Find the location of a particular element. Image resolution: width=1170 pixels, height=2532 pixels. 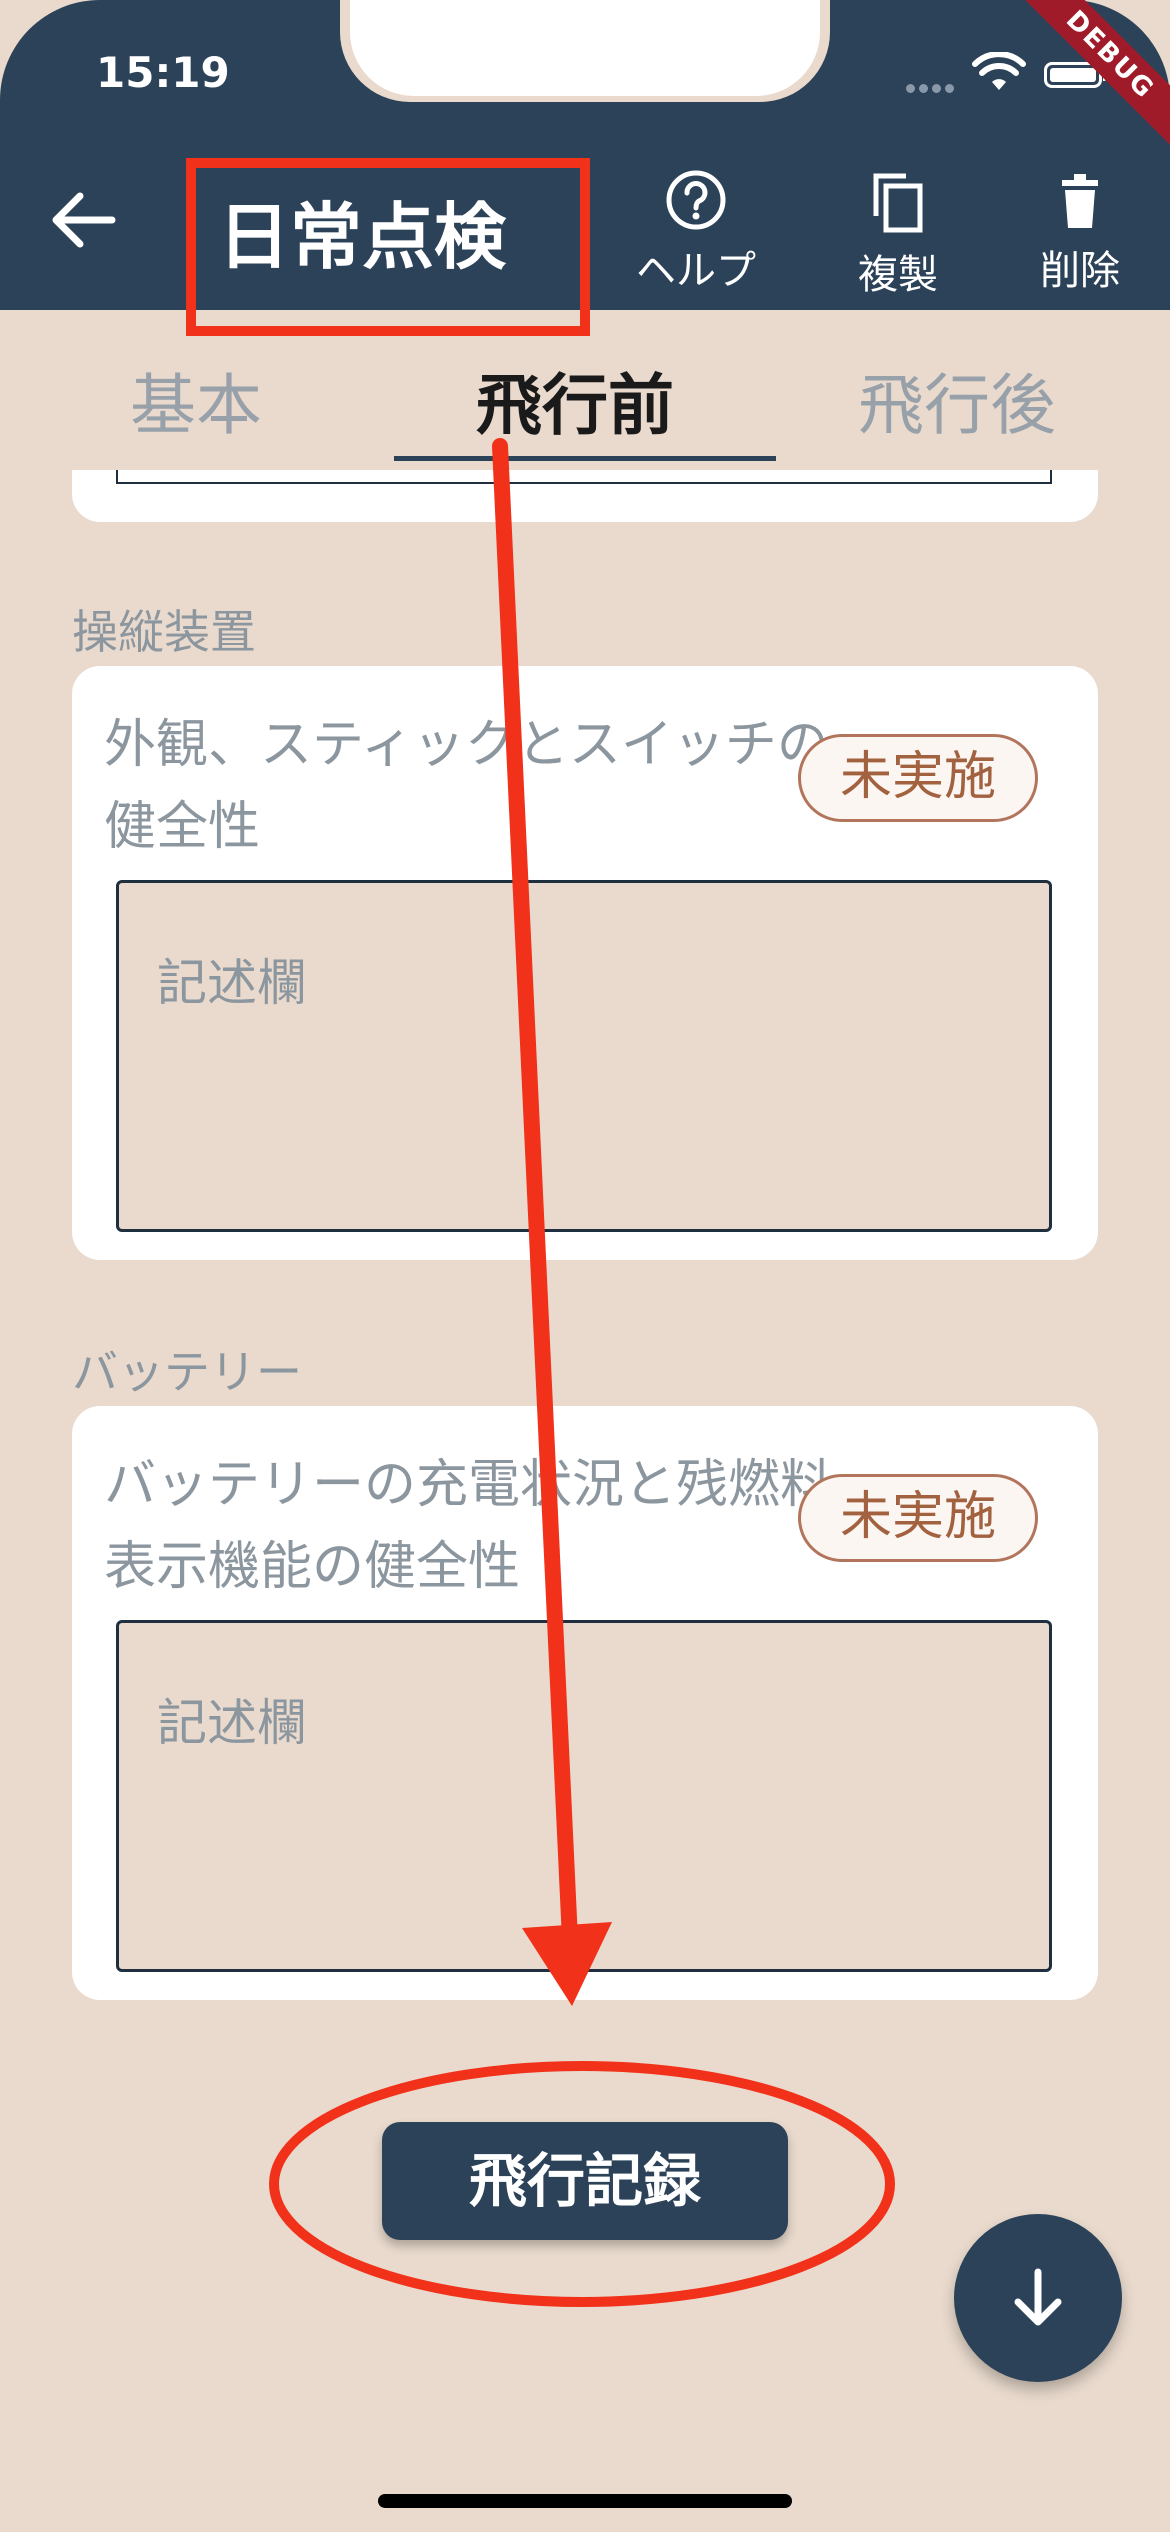

tab-indicator is located at coordinates (585, 458).